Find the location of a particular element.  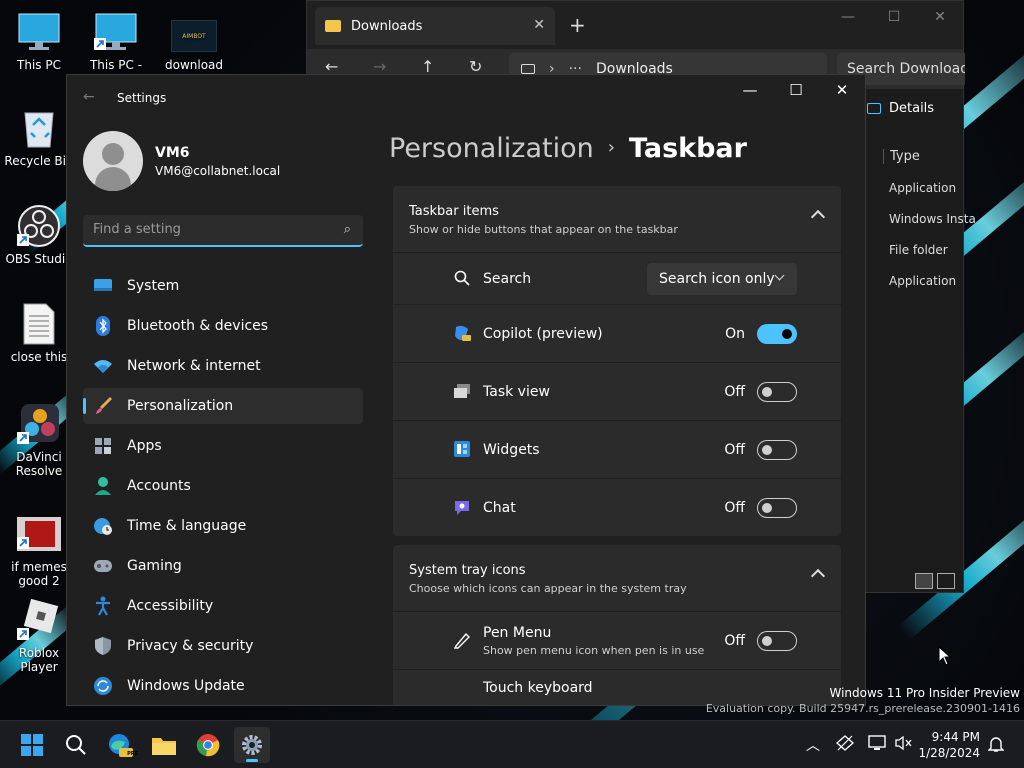

taskbar-search-button is located at coordinates (76, 745).